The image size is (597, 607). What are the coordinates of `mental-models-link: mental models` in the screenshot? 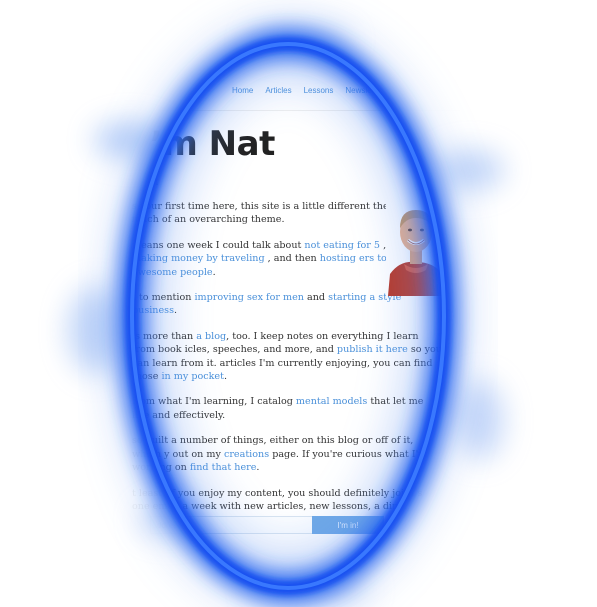 It's located at (331, 401).